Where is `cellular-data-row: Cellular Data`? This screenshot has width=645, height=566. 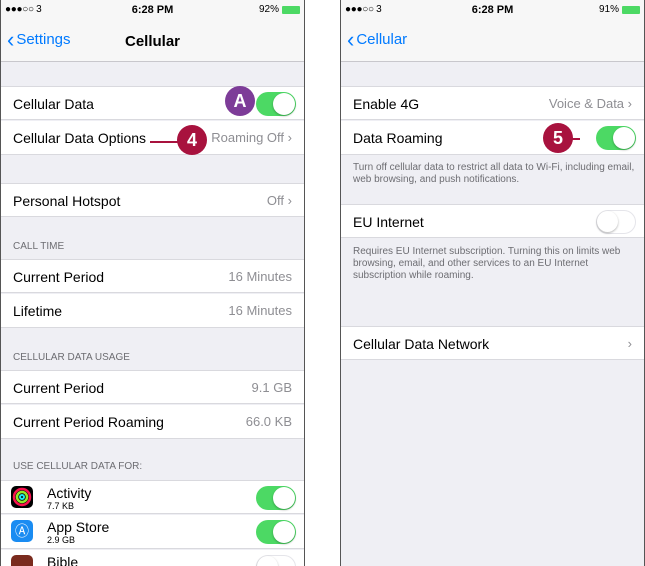 cellular-data-row: Cellular Data is located at coordinates (152, 103).